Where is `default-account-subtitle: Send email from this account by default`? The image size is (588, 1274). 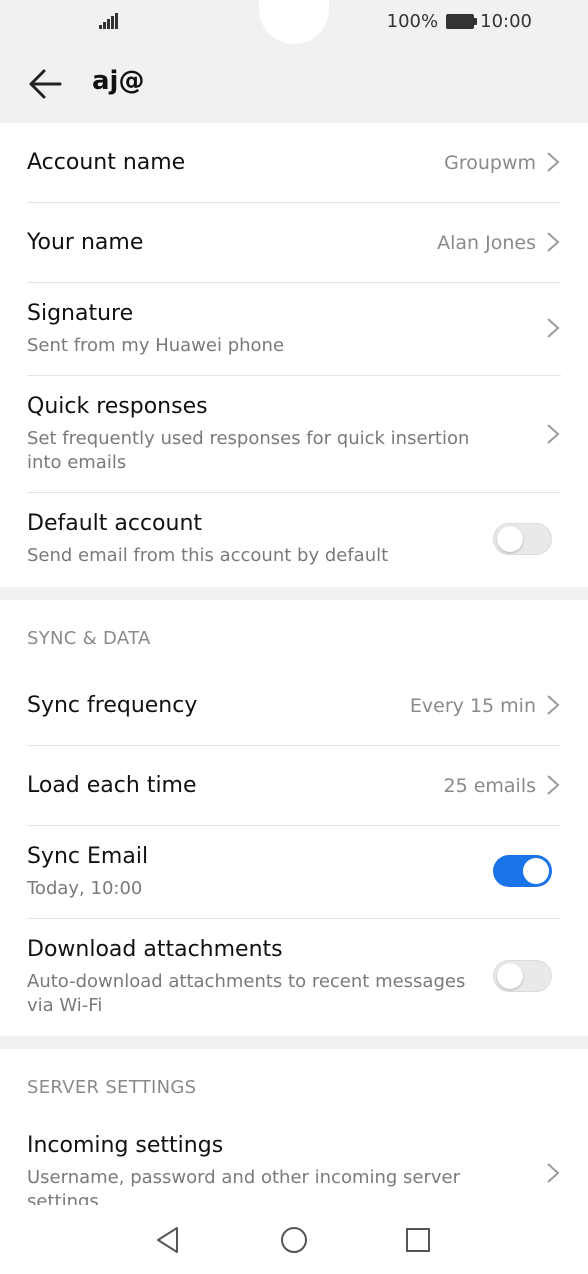
default-account-subtitle: Send email from this account by default is located at coordinates (208, 555).